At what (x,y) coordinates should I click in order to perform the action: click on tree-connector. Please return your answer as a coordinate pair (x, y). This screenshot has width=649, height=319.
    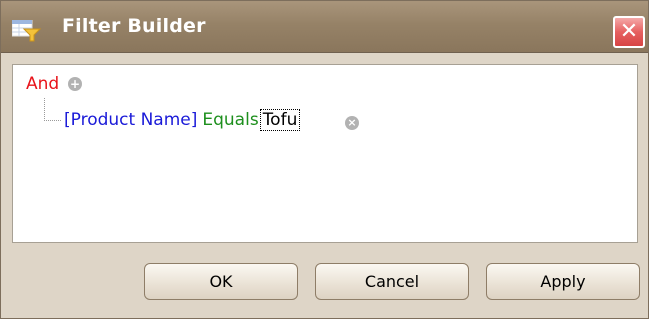
    Looking at the image, I should click on (52, 109).